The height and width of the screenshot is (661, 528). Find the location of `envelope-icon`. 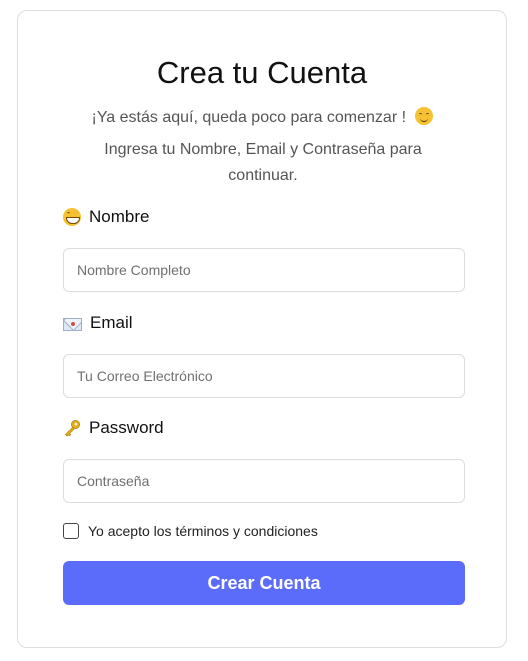

envelope-icon is located at coordinates (72, 324).